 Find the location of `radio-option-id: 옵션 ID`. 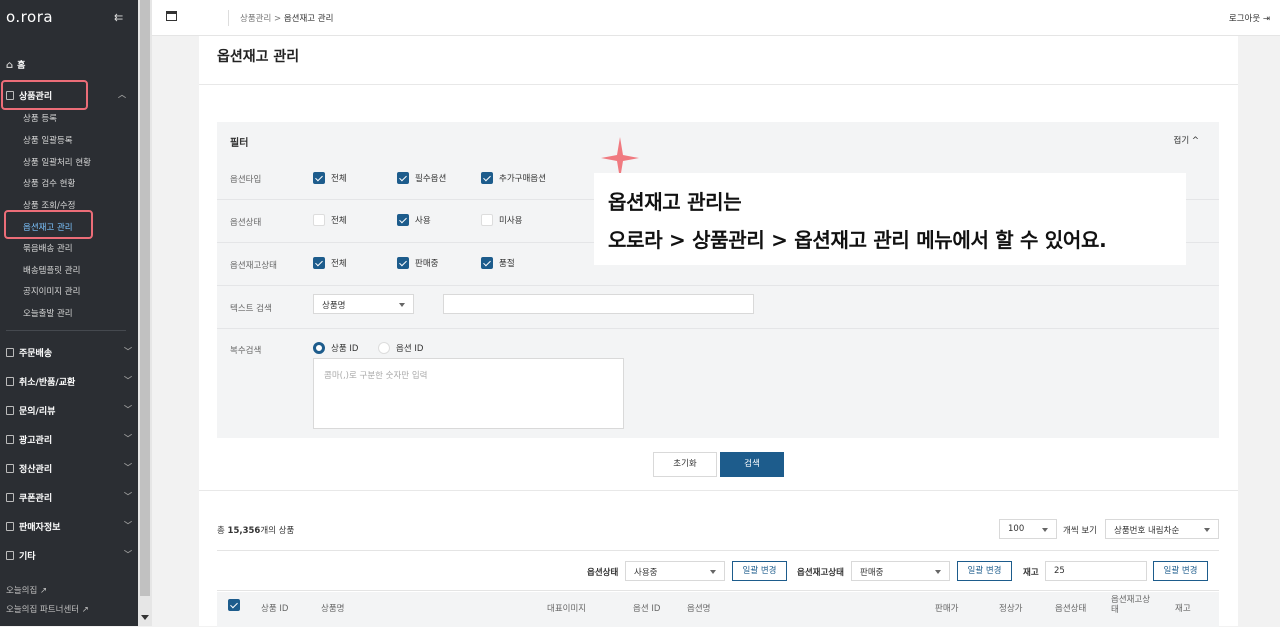

radio-option-id: 옵션 ID is located at coordinates (400, 348).